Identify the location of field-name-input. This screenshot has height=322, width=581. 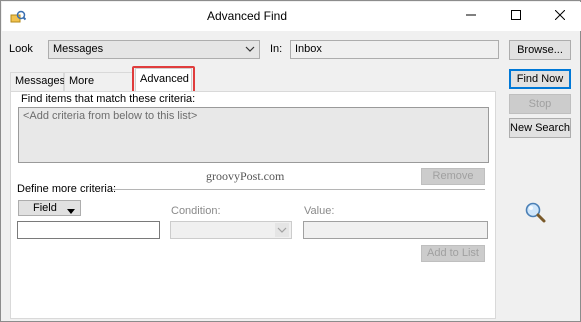
(88, 230).